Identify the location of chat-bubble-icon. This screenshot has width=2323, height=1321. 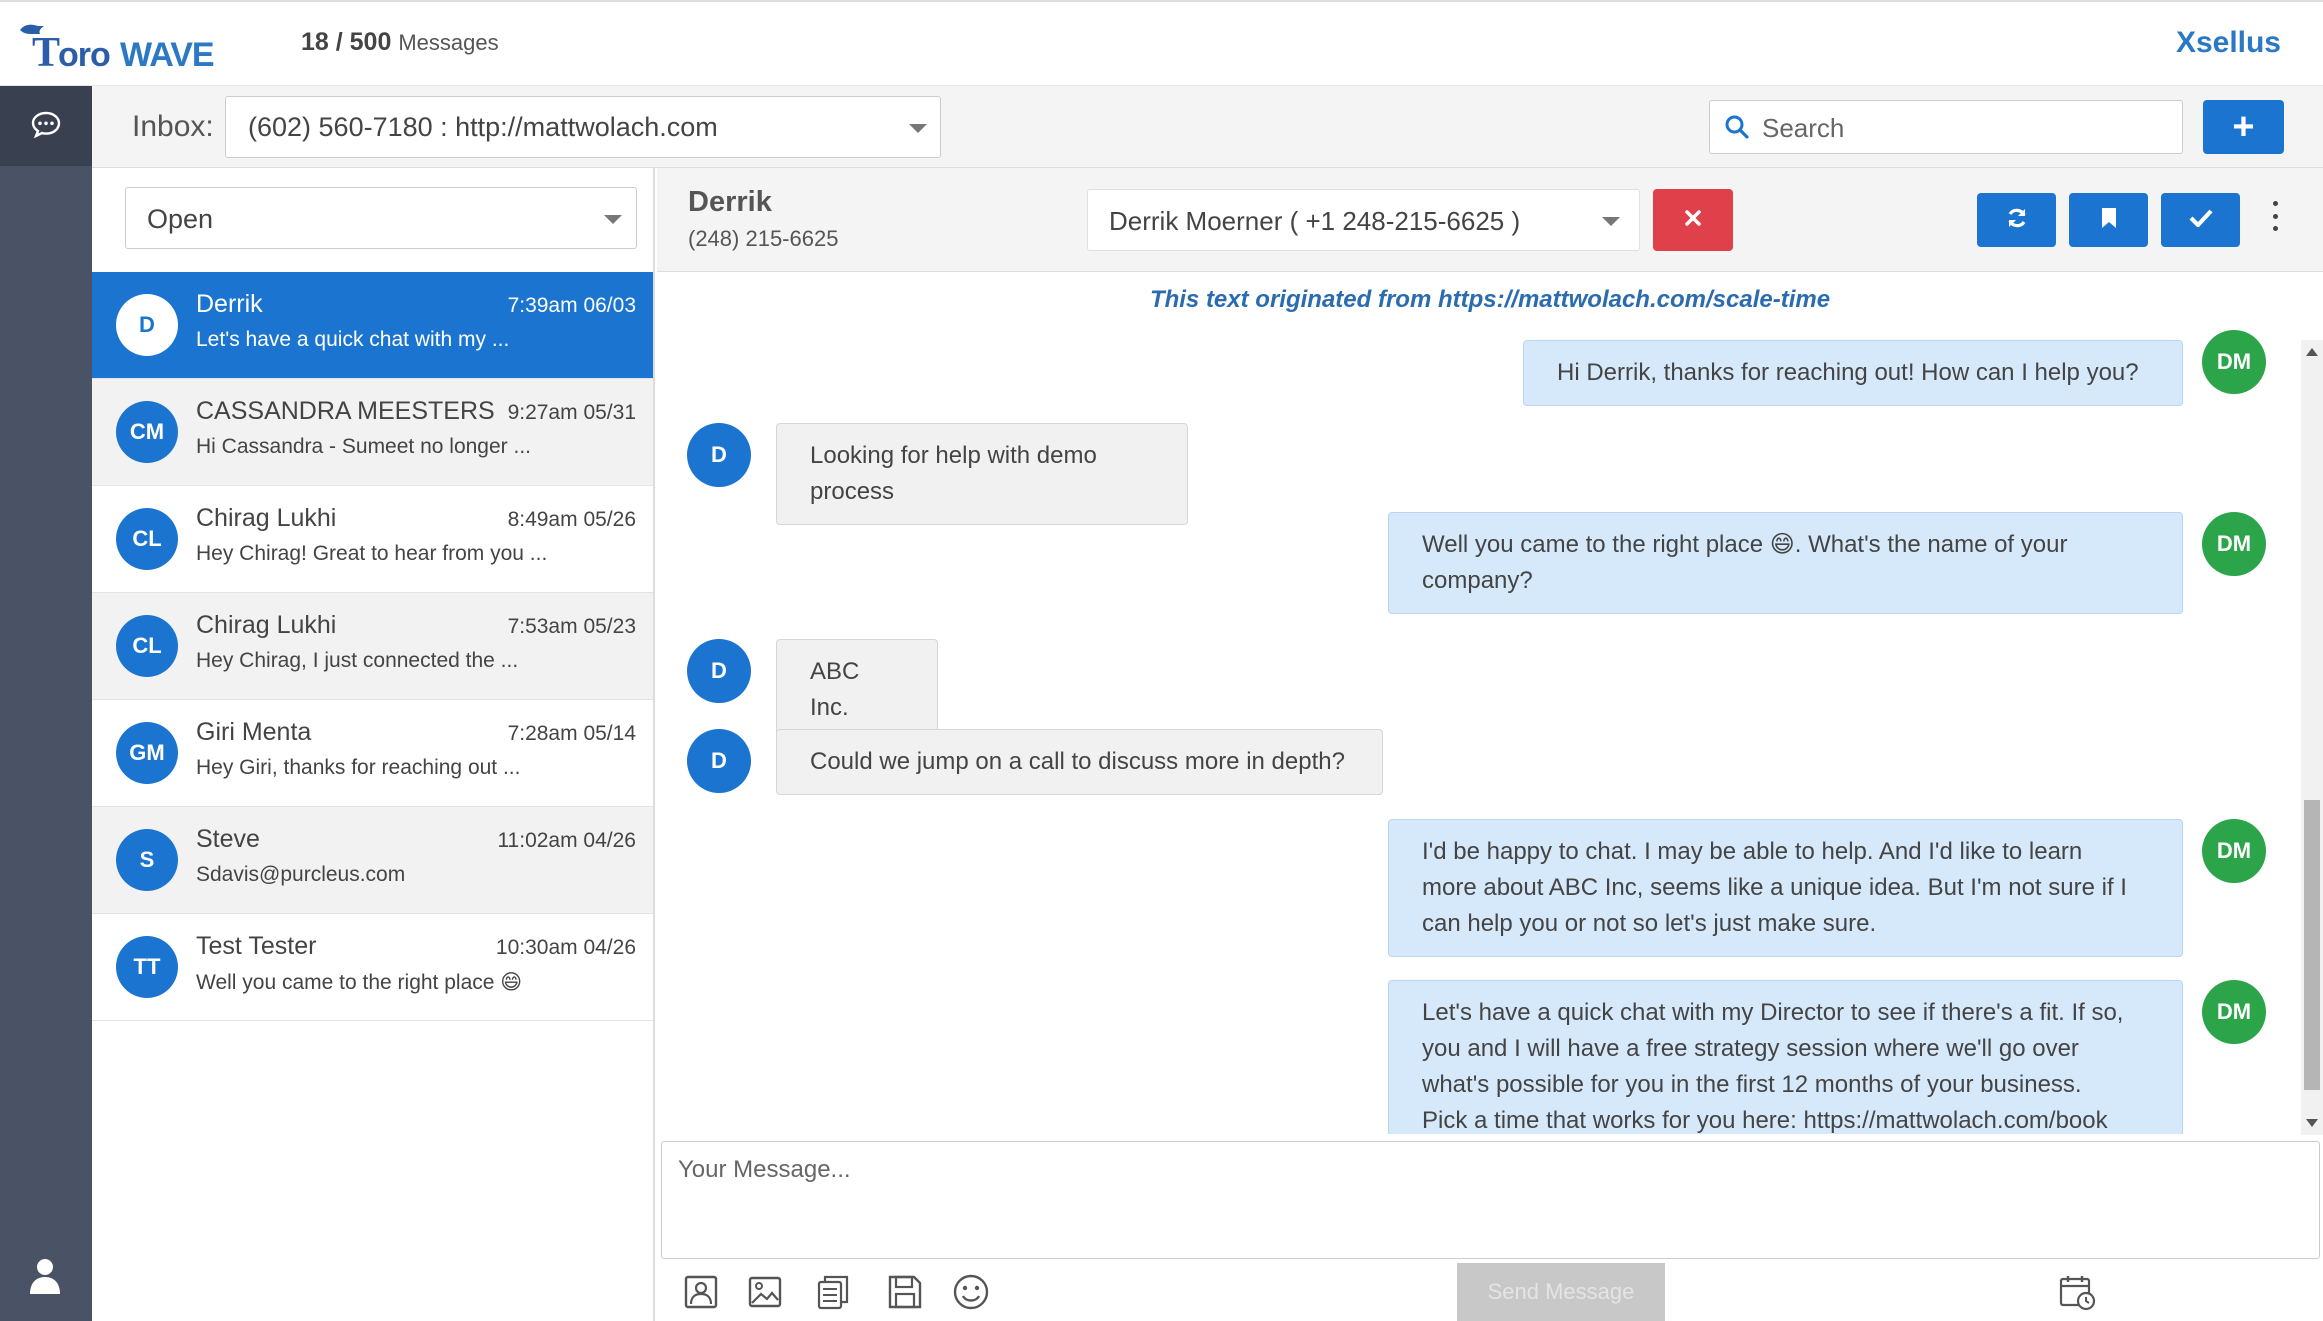
(46, 126).